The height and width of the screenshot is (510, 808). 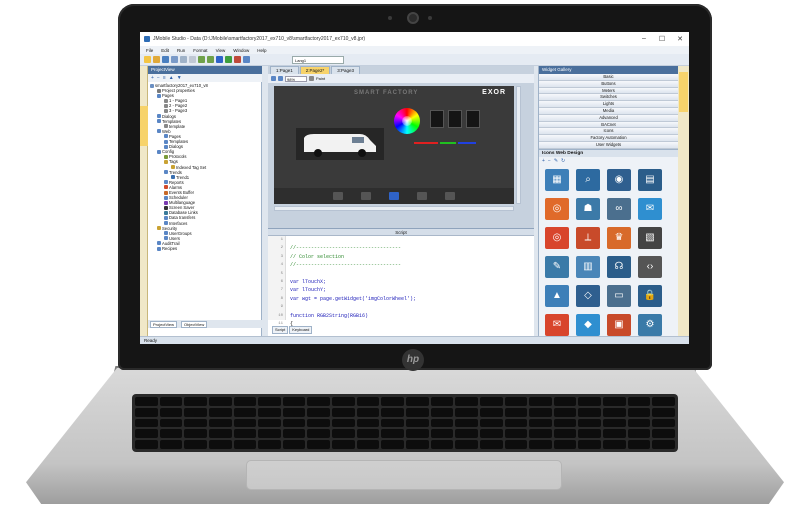 I want to click on link-icon: ∞, so click(x=619, y=208).